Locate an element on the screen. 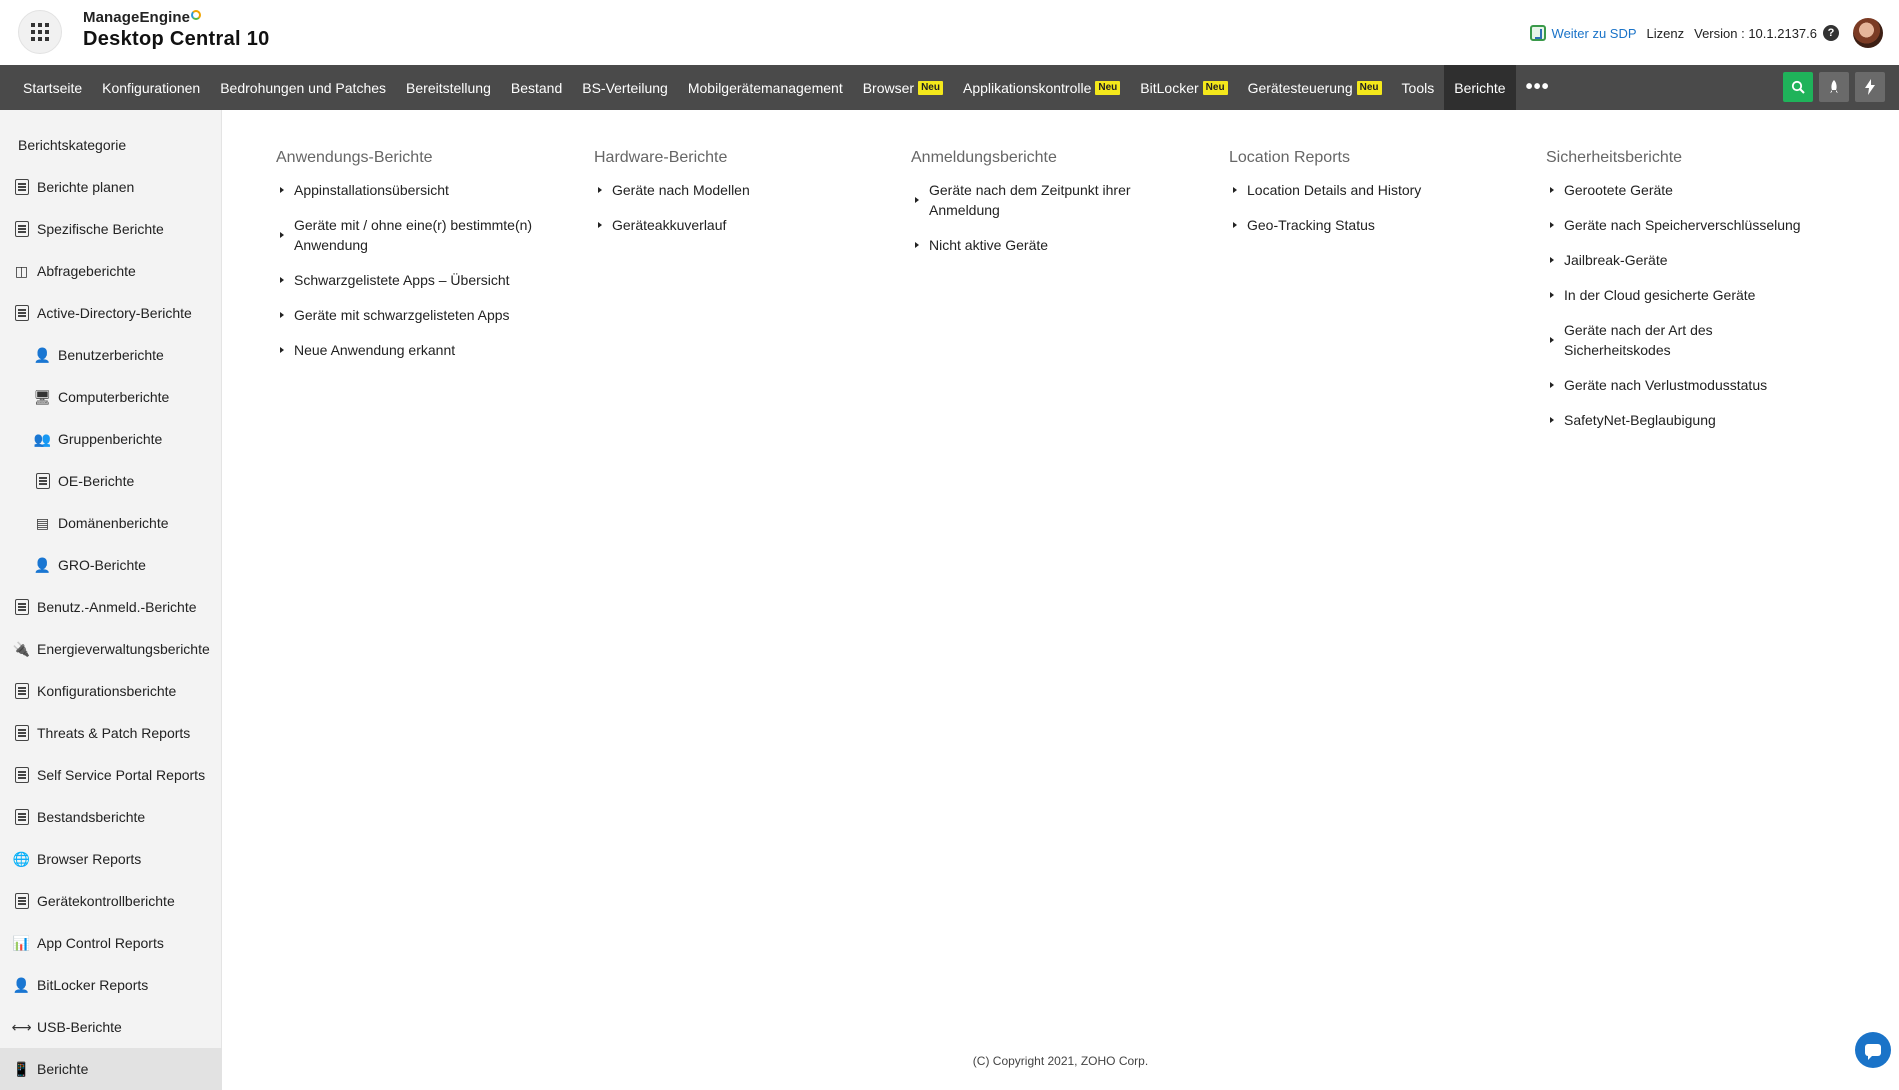  nav-berichte: Berichte is located at coordinates (1480, 87).